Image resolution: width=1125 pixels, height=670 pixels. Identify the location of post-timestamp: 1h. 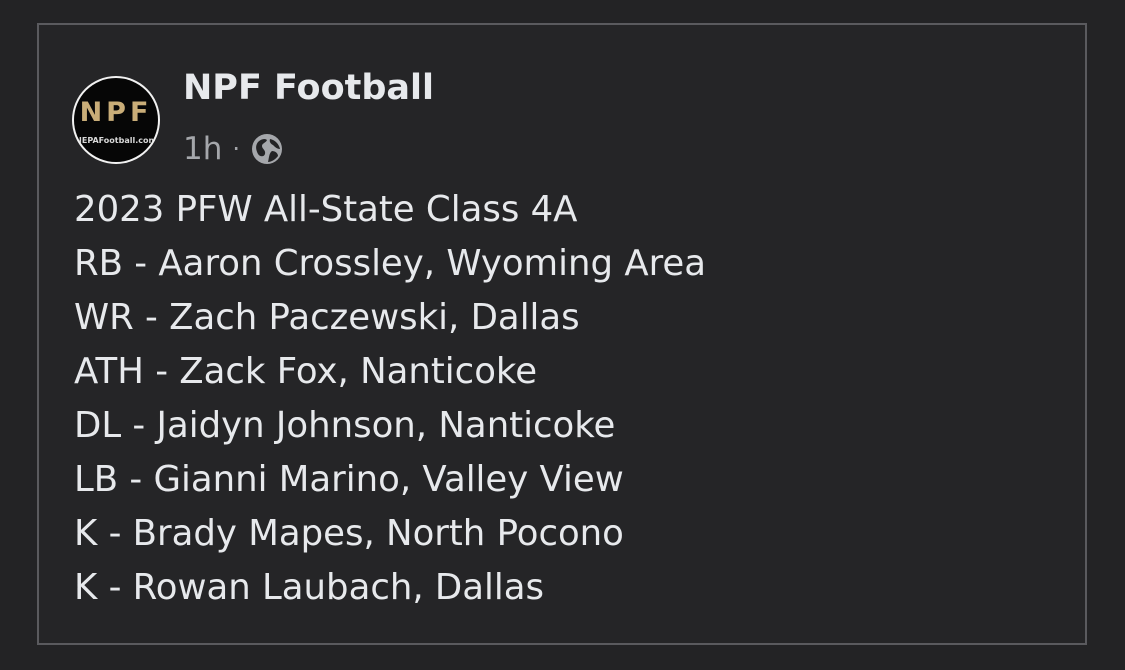
(202, 149).